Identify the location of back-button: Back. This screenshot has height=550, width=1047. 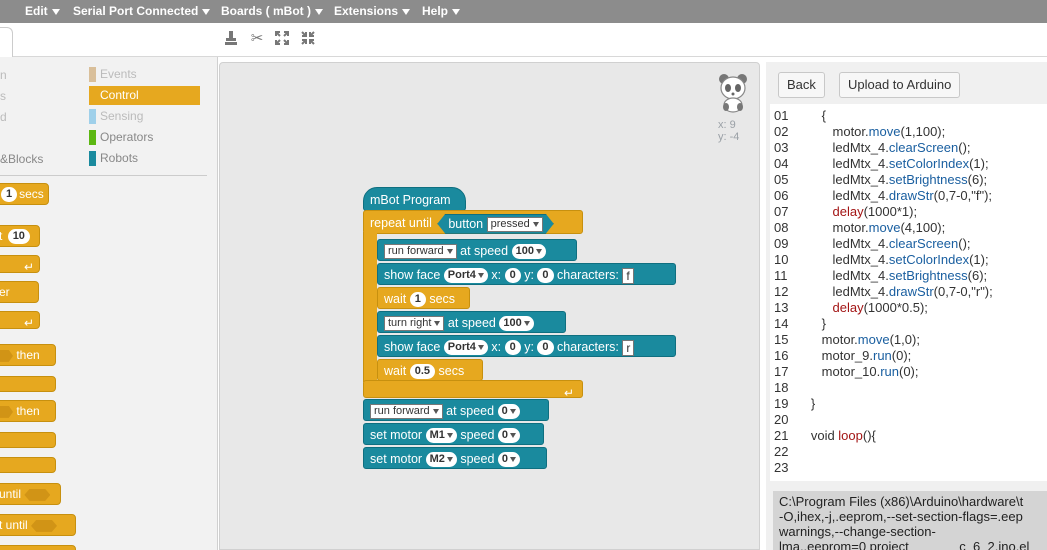
(801, 85).